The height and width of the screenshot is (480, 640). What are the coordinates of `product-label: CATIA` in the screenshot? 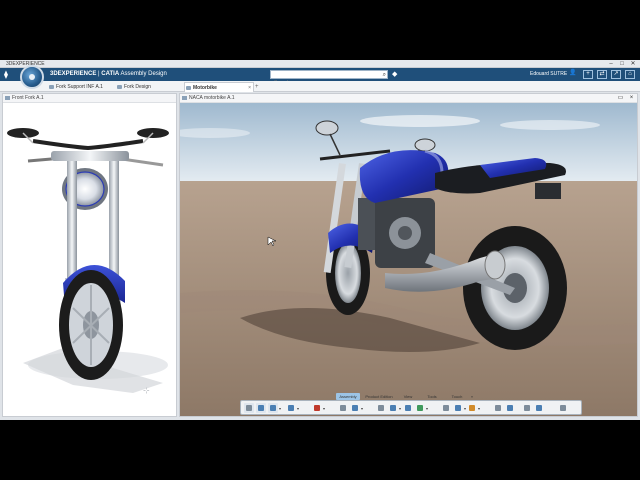 It's located at (110, 74).